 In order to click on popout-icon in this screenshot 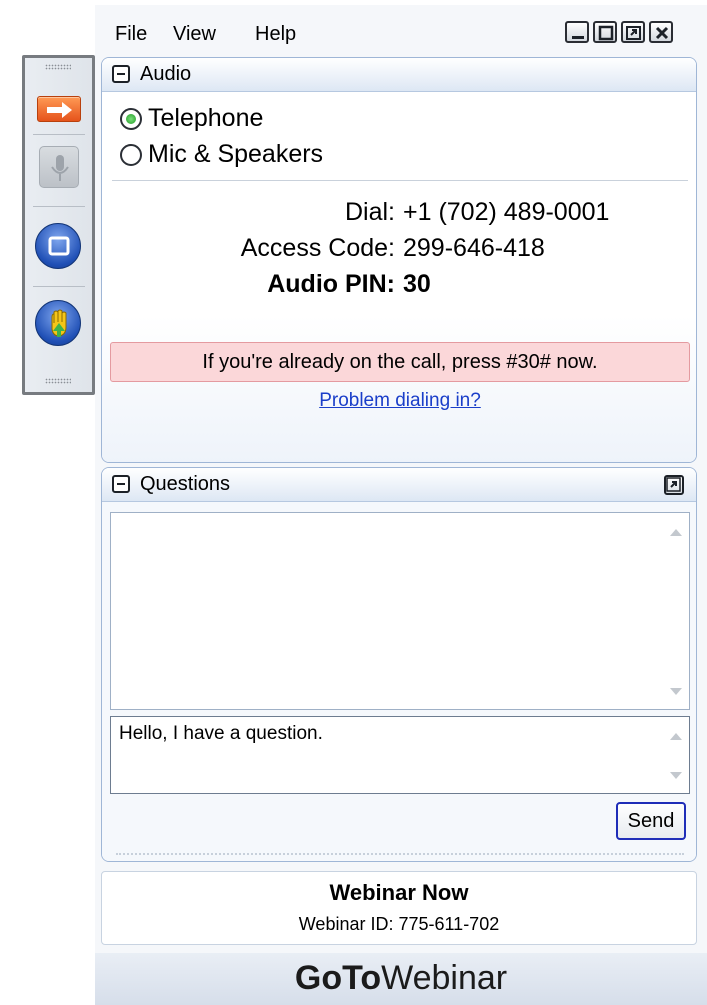, I will do `click(673, 484)`.